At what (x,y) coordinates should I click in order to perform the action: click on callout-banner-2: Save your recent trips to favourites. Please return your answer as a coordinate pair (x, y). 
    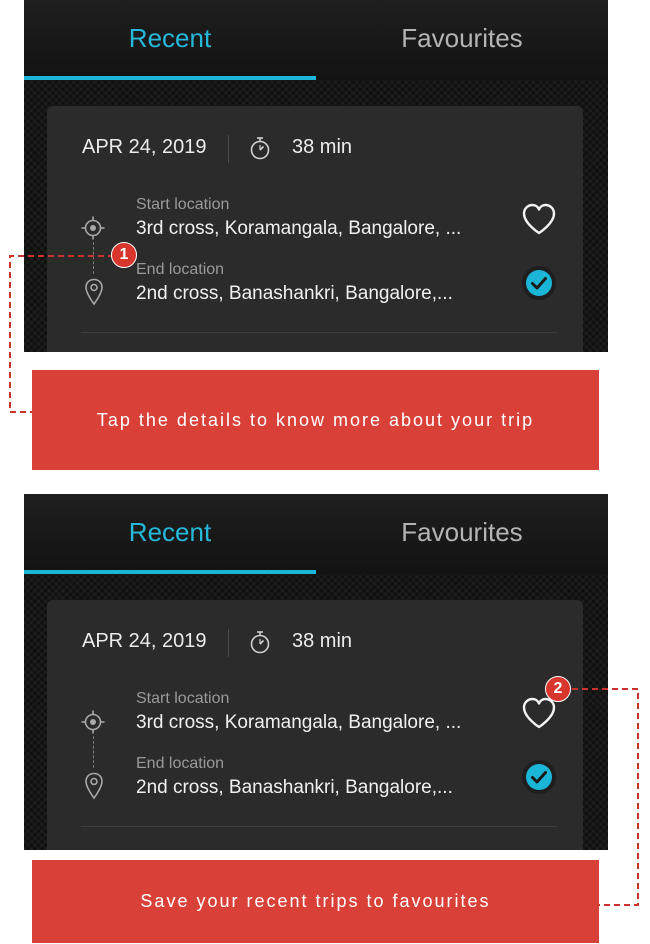
    Looking at the image, I should click on (315, 901).